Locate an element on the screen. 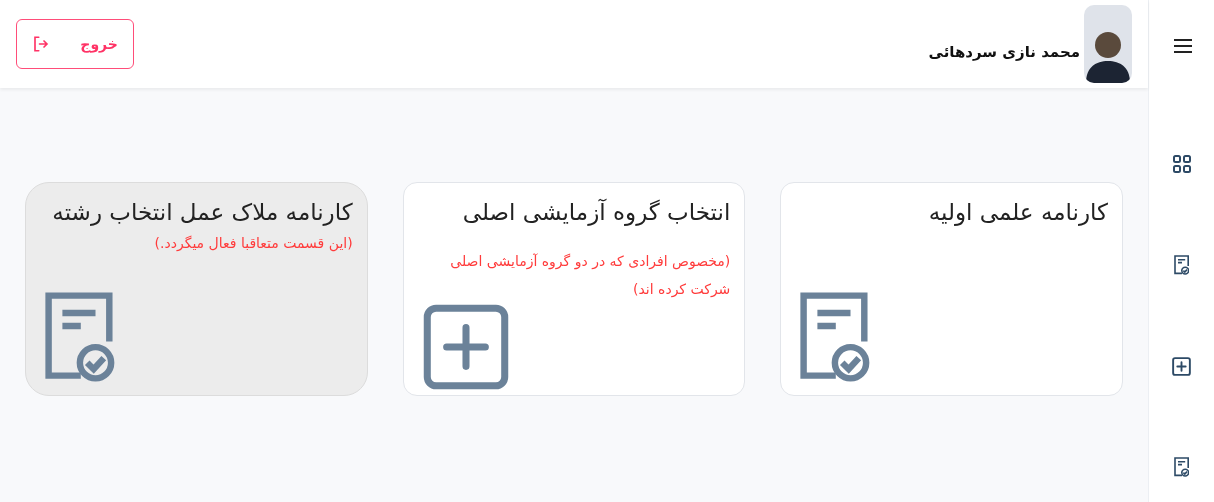 This screenshot has height=502, width=1214. card-title: کارنامه ملاک عمل انتخاب رشته is located at coordinates (202, 213).